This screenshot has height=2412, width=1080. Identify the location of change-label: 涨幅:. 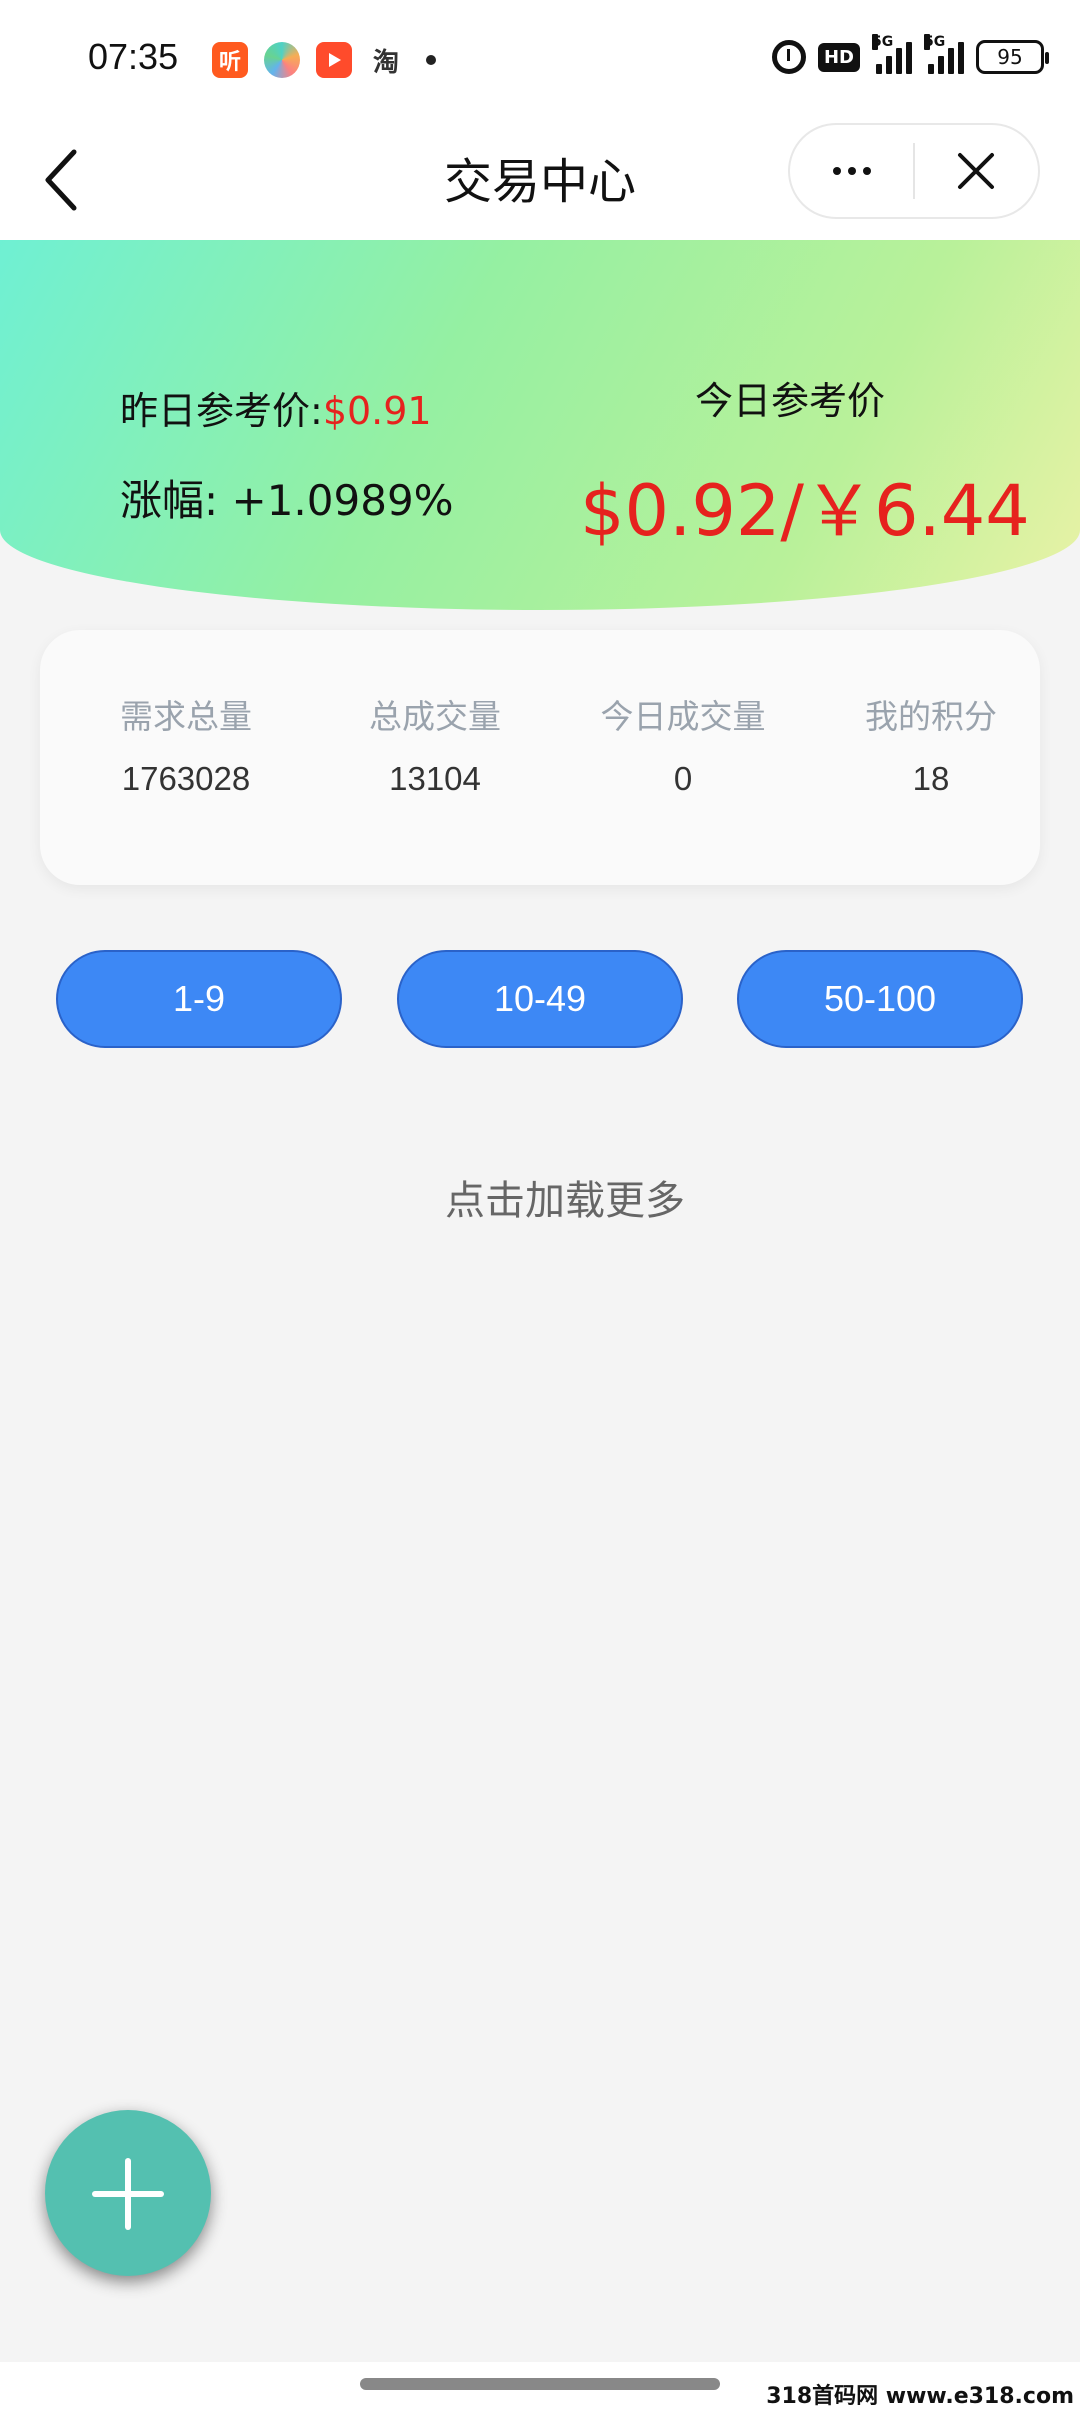
(169, 500).